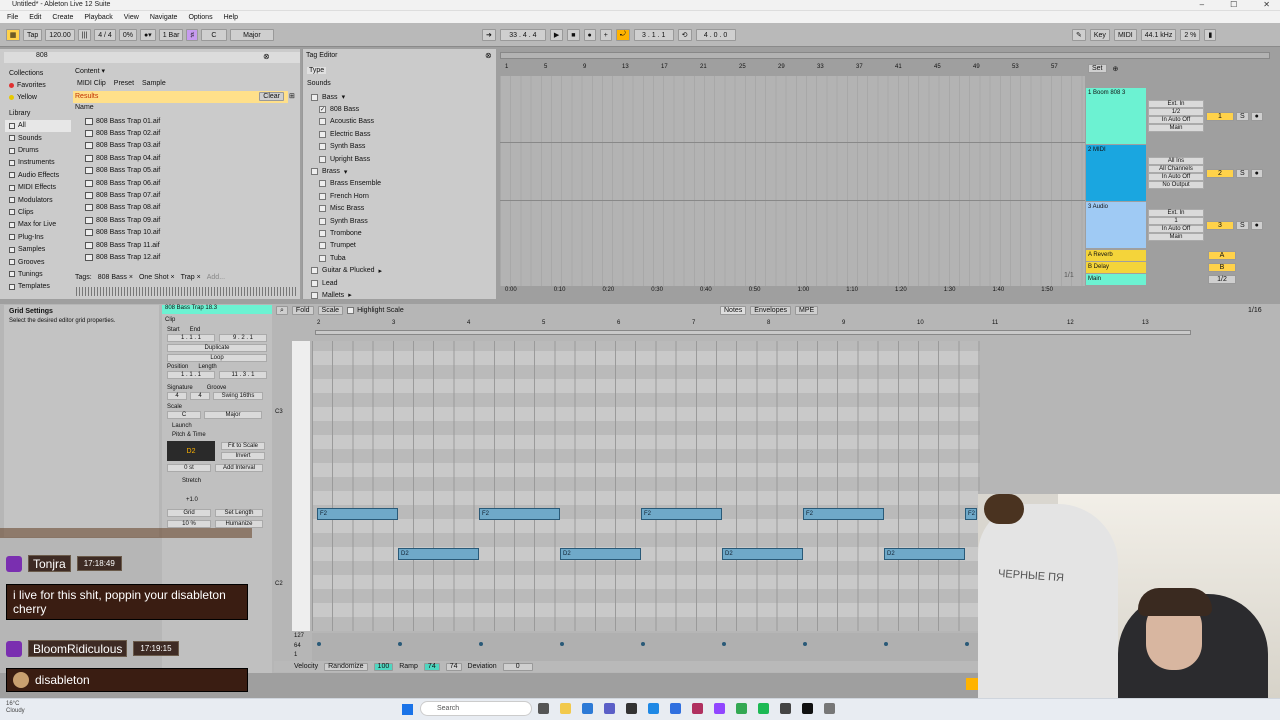 The height and width of the screenshot is (720, 1280). Describe the element at coordinates (217, 309) in the screenshot. I see `clip-name: 808 Bass Trap 18.3` at that location.